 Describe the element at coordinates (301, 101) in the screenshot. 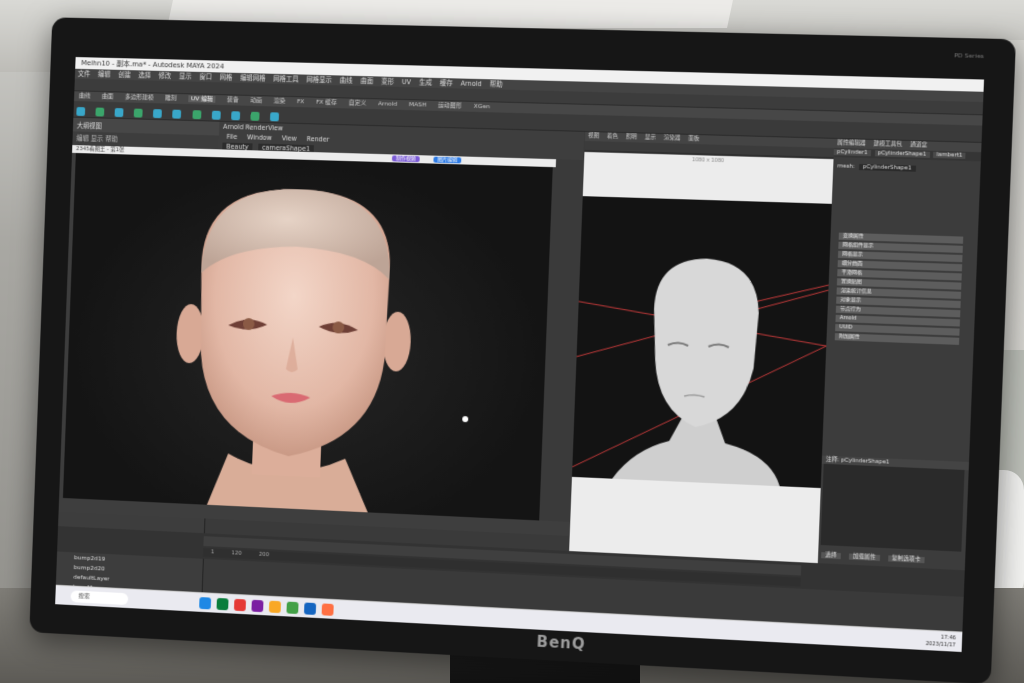

I see `shelf-tab: FX` at that location.